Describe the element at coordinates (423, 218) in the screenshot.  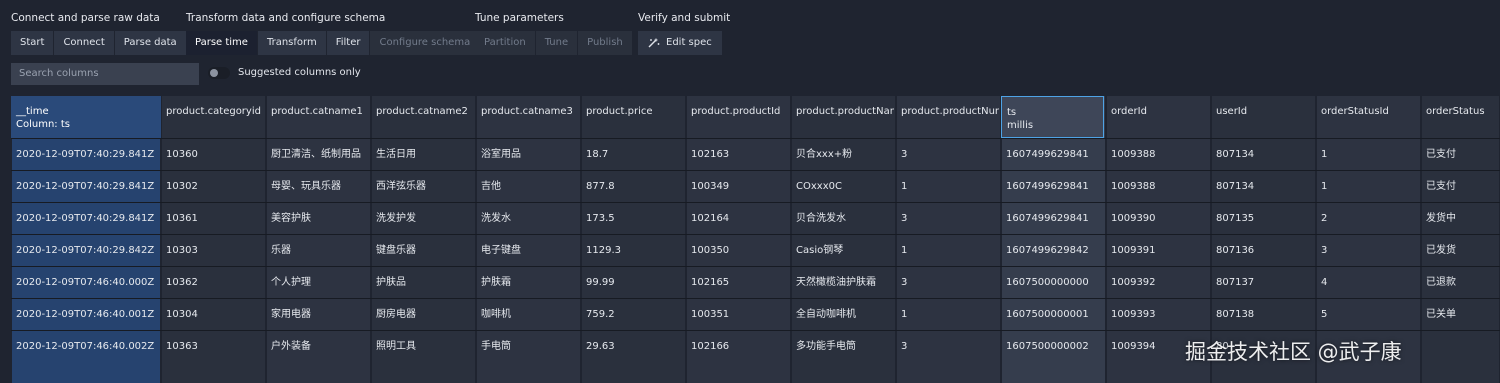
I see `table-cell: 洗发护发` at that location.